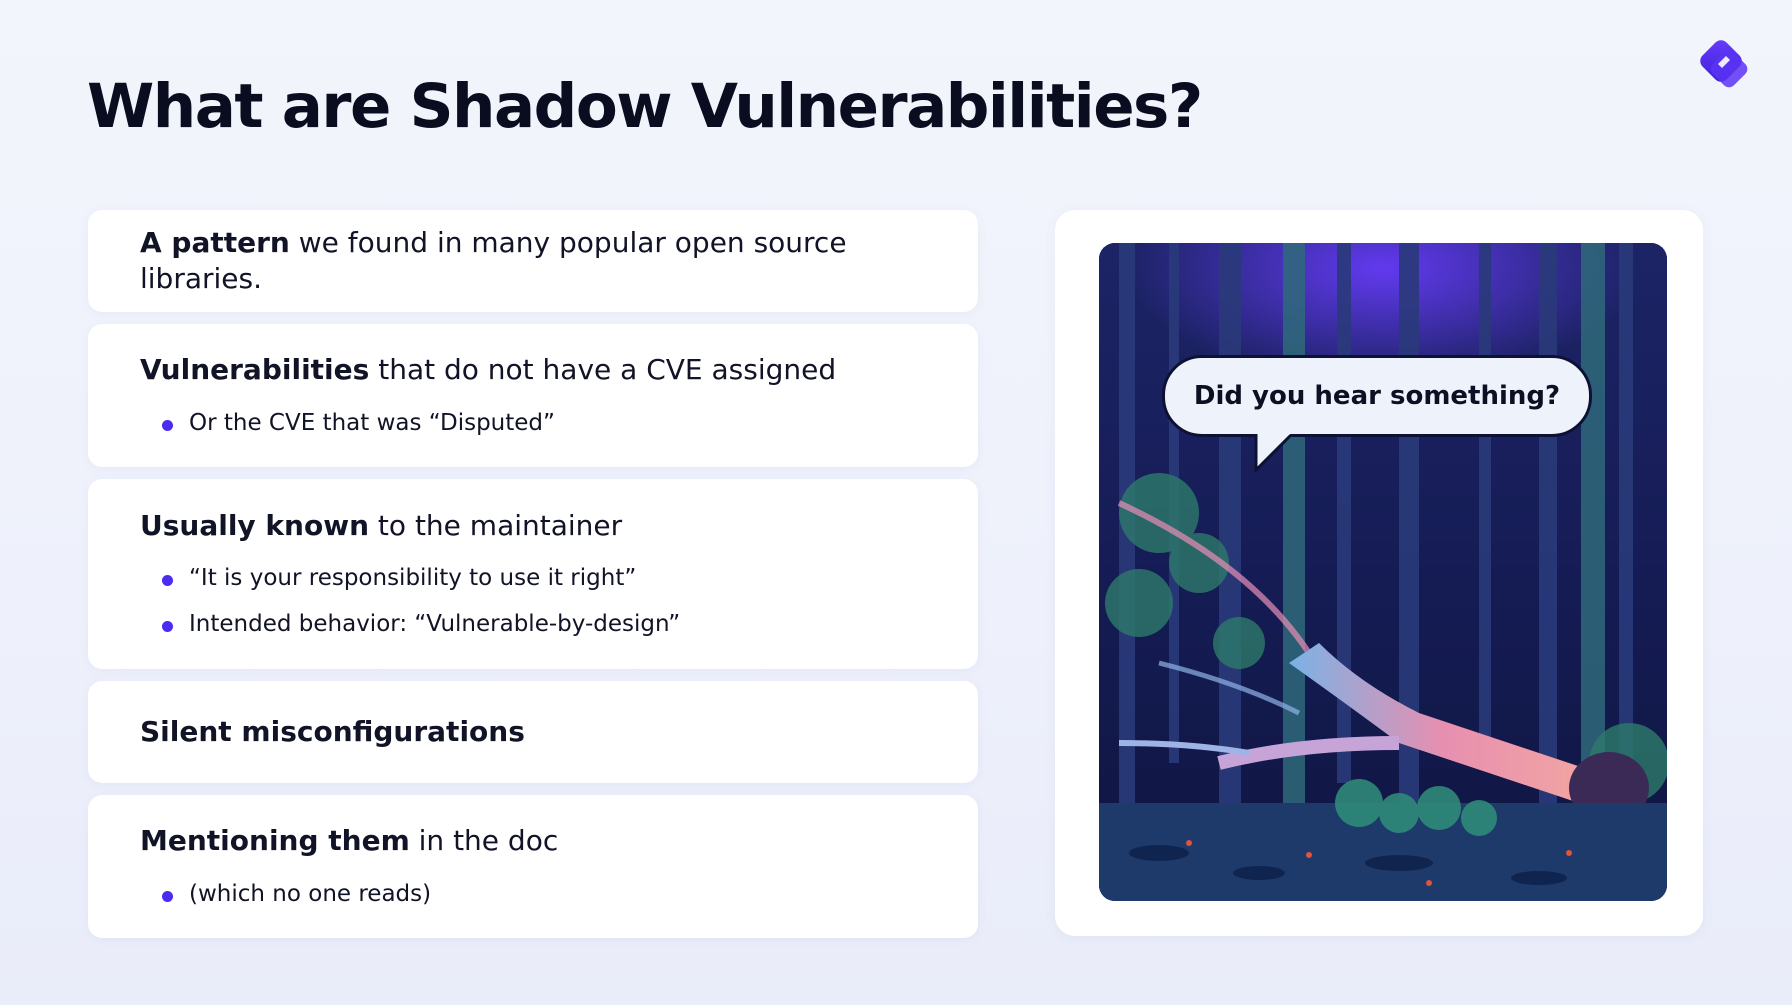 Image resolution: width=1792 pixels, height=1005 pixels. What do you see at coordinates (255, 370) in the screenshot?
I see `card-heading-bold: Vulnerabilities` at bounding box center [255, 370].